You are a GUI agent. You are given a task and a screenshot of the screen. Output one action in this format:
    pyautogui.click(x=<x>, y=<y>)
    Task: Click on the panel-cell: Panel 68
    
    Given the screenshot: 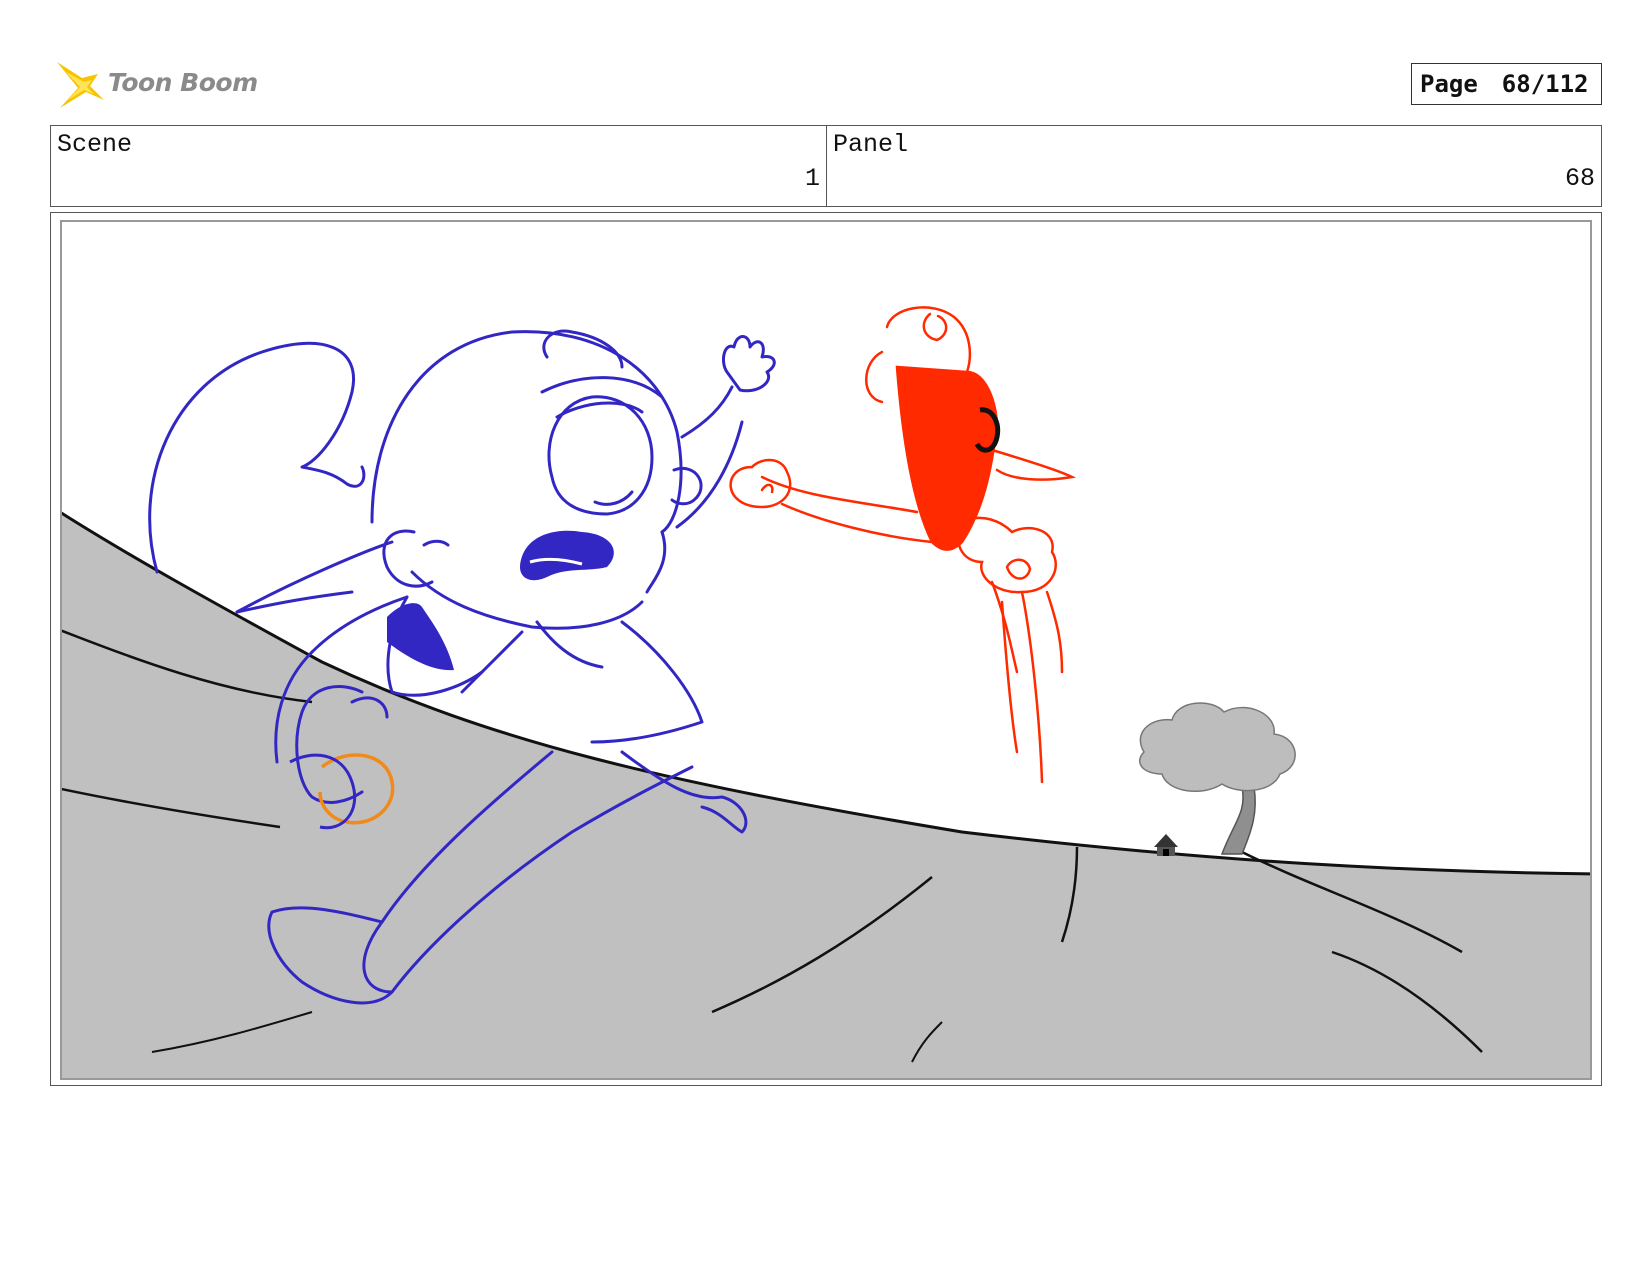 What is the action you would take?
    pyautogui.click(x=1214, y=166)
    